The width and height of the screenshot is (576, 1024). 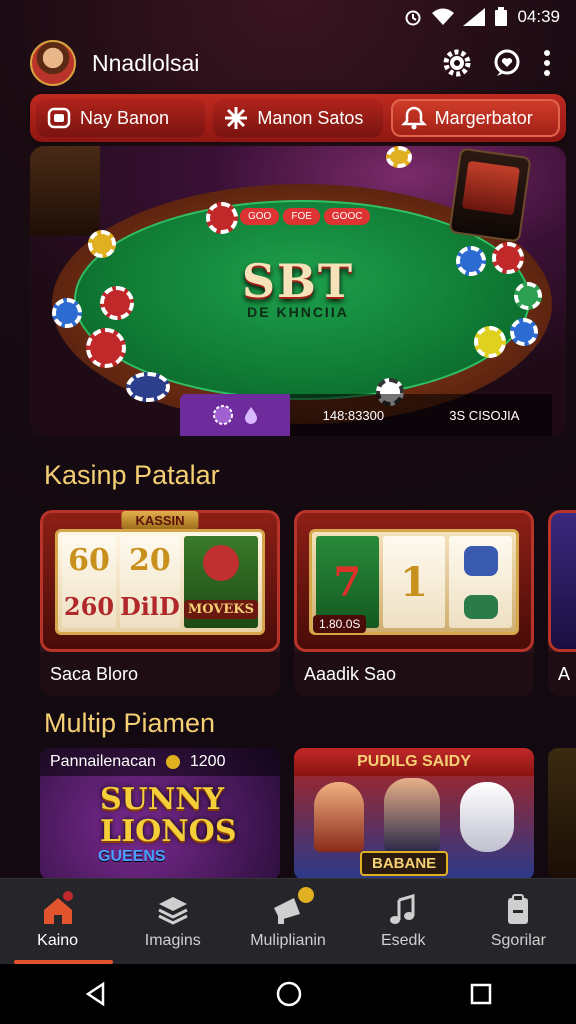 What do you see at coordinates (149, 606) in the screenshot?
I see `reel-symbol: DilD` at bounding box center [149, 606].